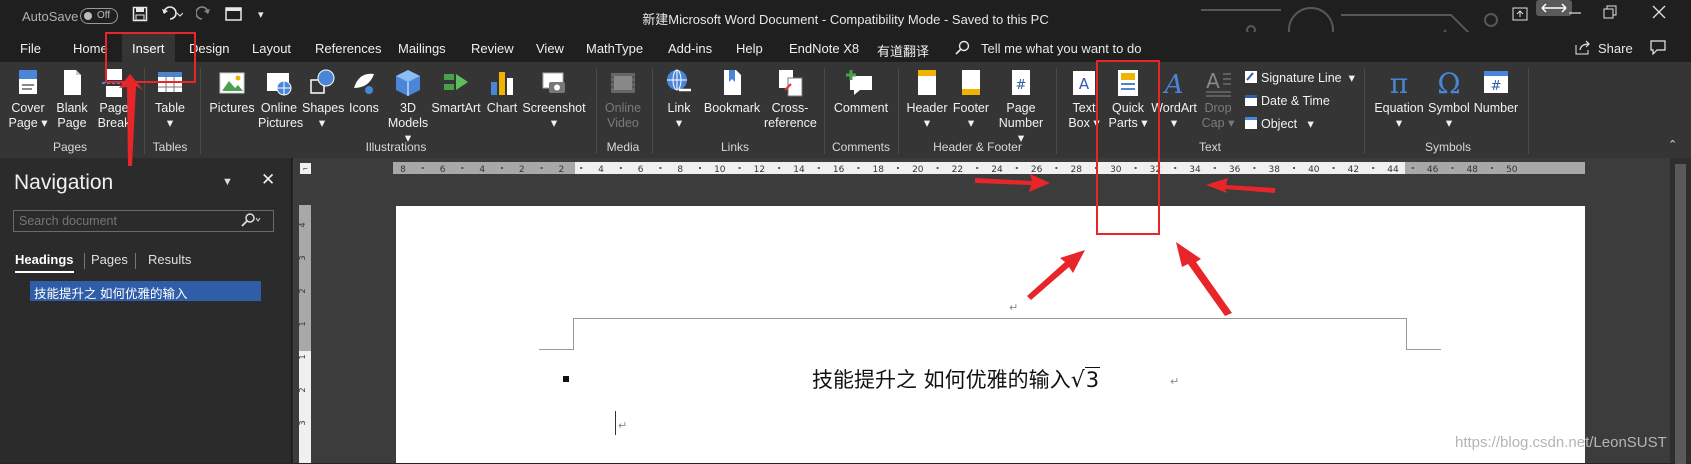  What do you see at coordinates (1240, 185) in the screenshot?
I see `arrow-left-to-ruler` at bounding box center [1240, 185].